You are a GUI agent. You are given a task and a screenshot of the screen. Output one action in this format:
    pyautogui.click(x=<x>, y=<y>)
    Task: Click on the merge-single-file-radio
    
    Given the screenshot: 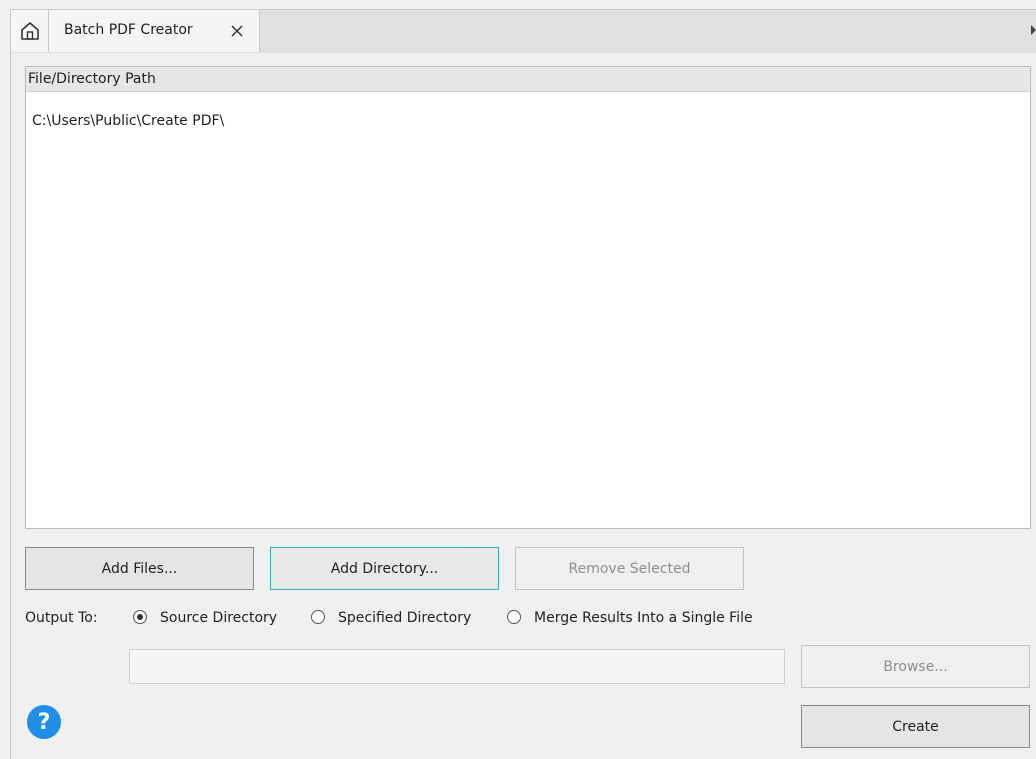 What is the action you would take?
    pyautogui.click(x=514, y=617)
    